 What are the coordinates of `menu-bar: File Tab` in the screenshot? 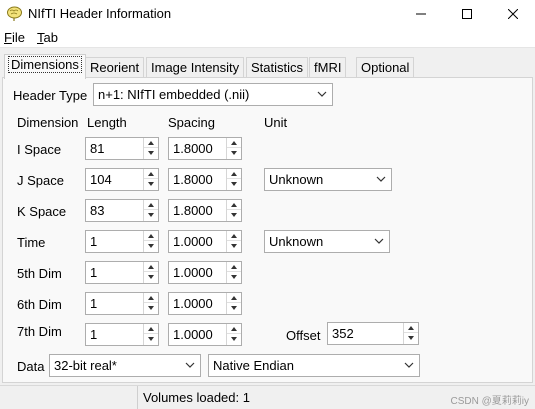 It's located at (267, 37).